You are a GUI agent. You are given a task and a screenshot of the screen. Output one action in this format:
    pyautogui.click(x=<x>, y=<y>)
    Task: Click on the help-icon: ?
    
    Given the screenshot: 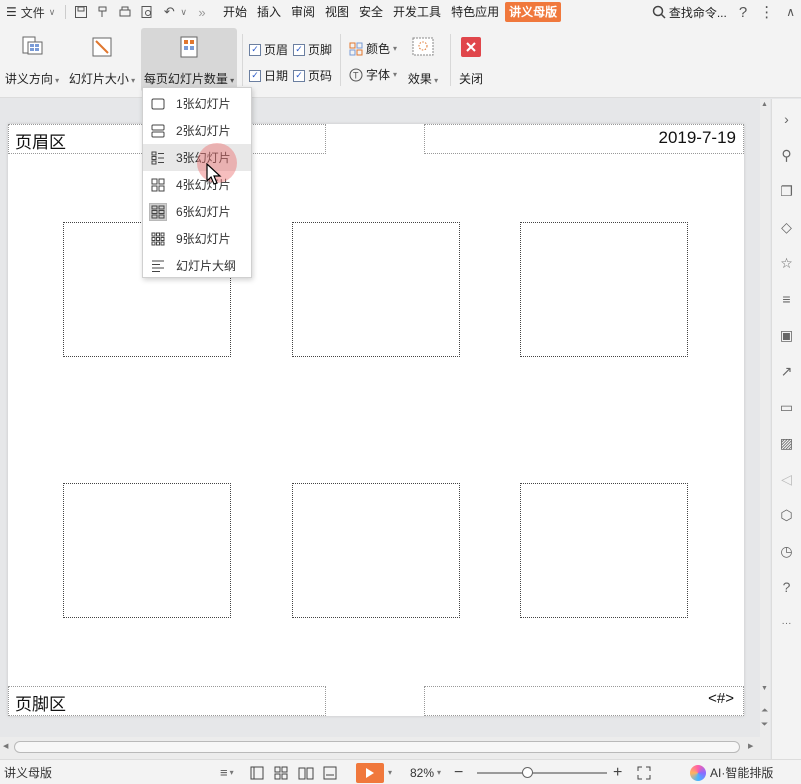 What is the action you would take?
    pyautogui.click(x=743, y=12)
    